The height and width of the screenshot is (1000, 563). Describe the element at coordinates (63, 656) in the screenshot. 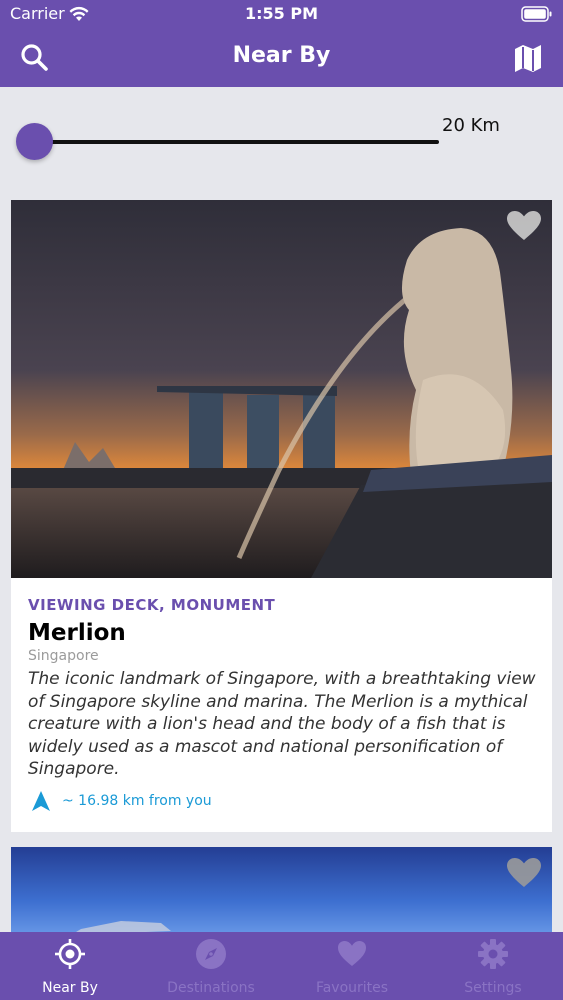

I see `card-region: Singapore` at that location.